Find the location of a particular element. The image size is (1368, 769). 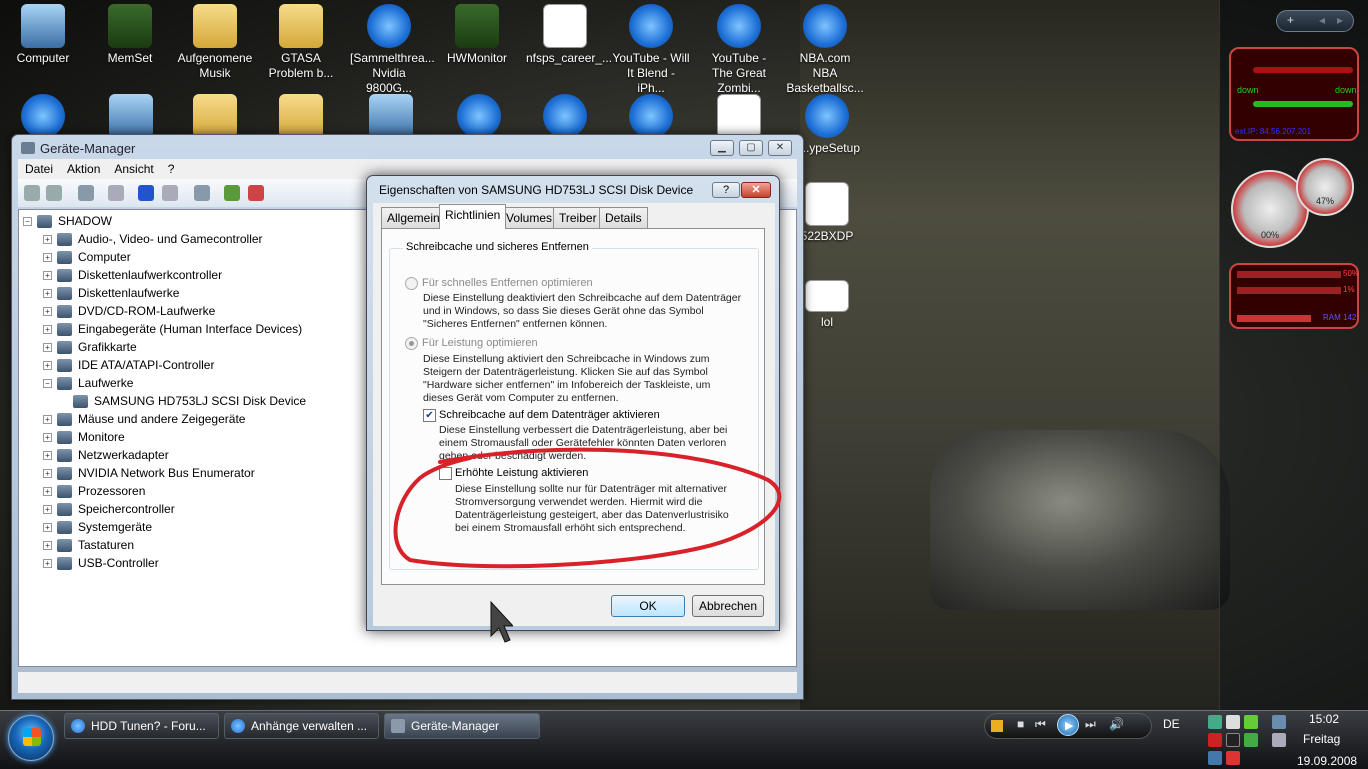

maximize-button: ▢ is located at coordinates (751, 148).